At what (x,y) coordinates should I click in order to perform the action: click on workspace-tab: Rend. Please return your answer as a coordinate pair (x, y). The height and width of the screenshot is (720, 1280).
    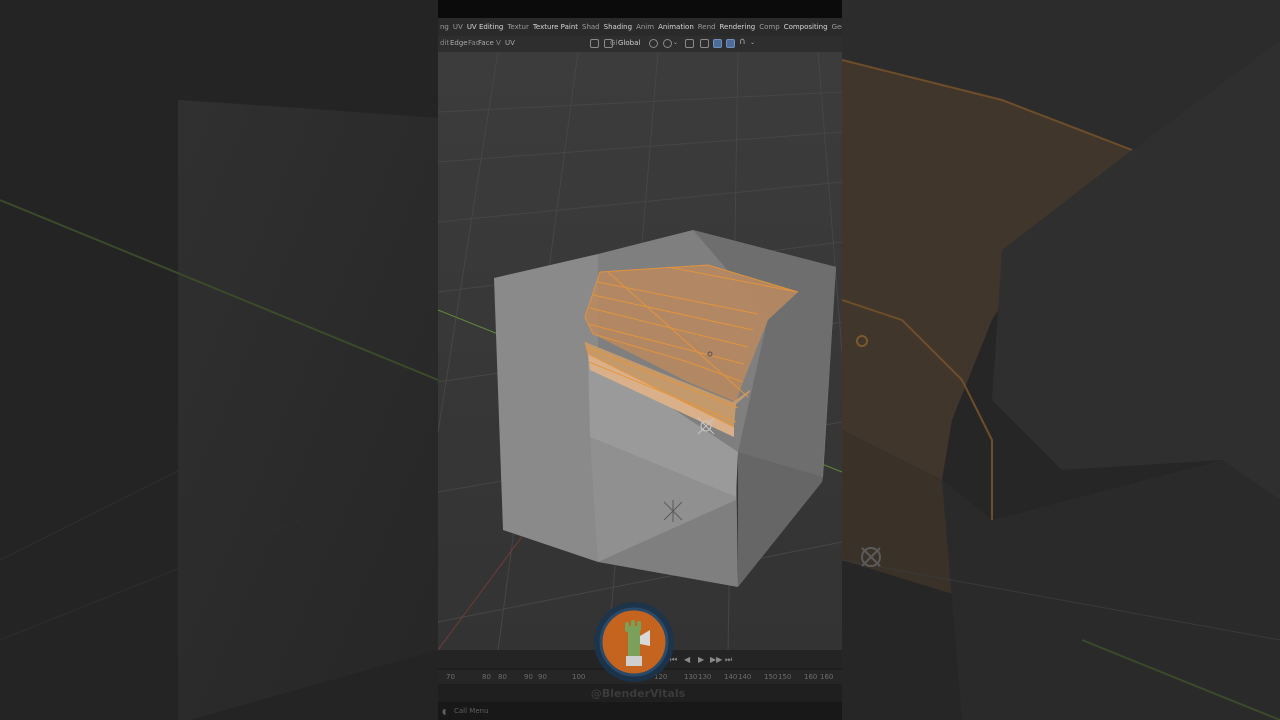
    Looking at the image, I should click on (707, 27).